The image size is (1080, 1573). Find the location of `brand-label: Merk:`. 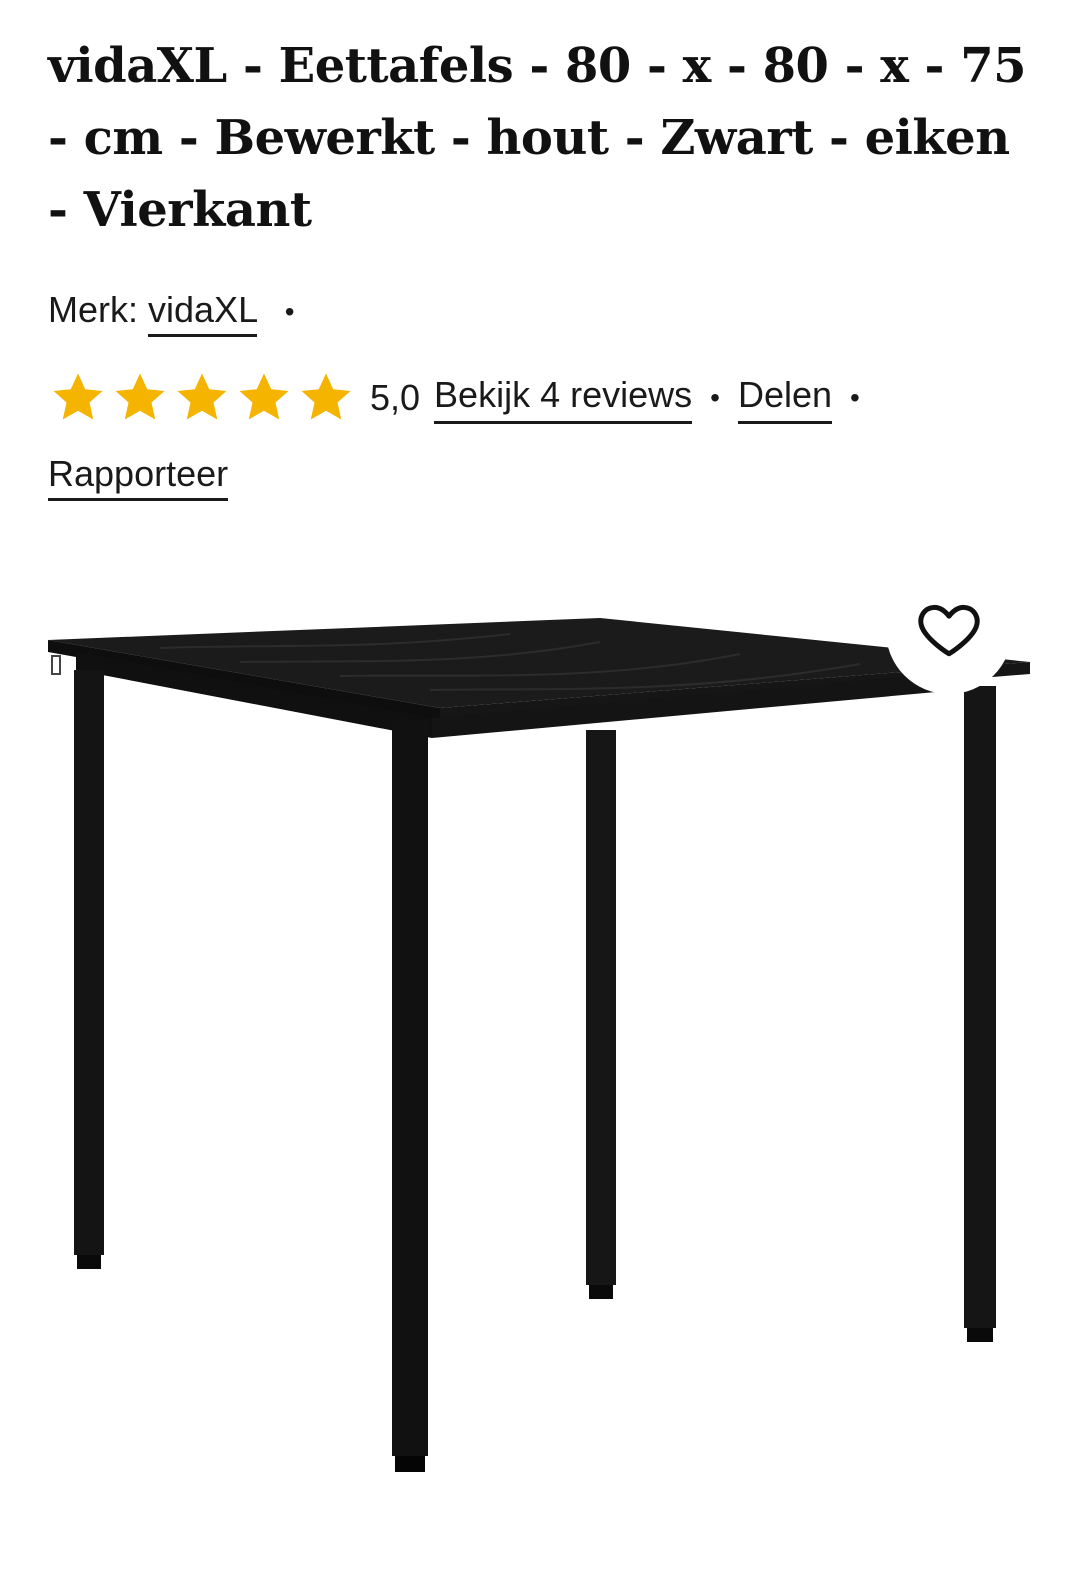

brand-label: Merk: is located at coordinates (93, 309).